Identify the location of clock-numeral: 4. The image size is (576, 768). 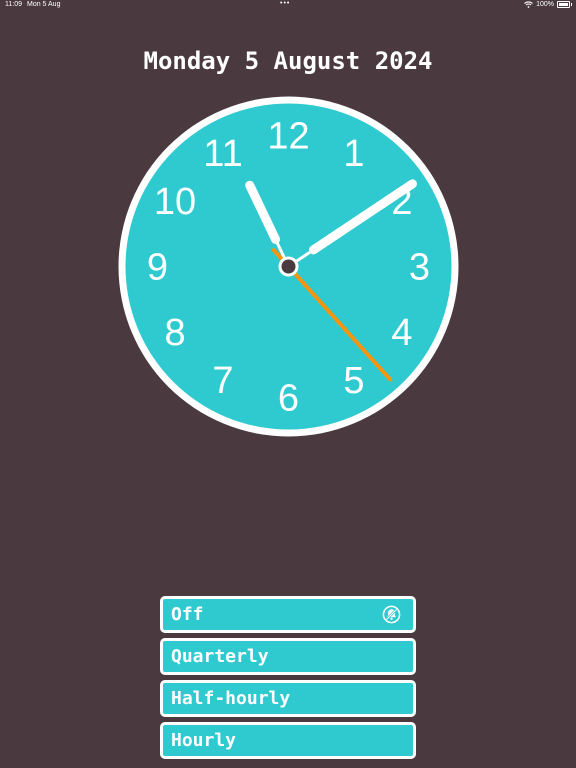
(401, 333).